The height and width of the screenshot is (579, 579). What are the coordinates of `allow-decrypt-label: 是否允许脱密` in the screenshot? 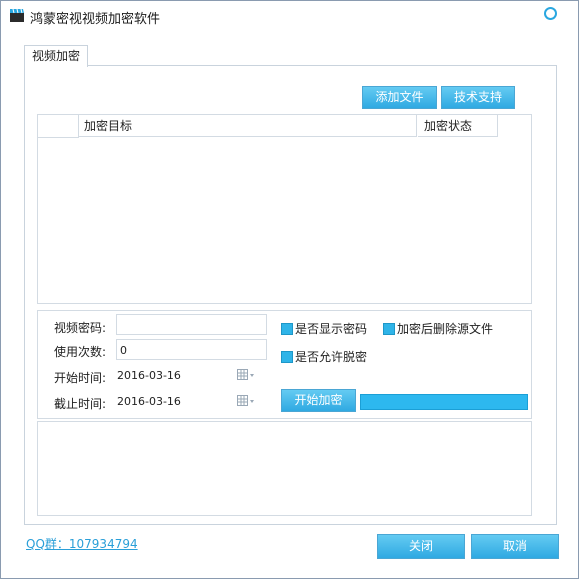 It's located at (331, 357).